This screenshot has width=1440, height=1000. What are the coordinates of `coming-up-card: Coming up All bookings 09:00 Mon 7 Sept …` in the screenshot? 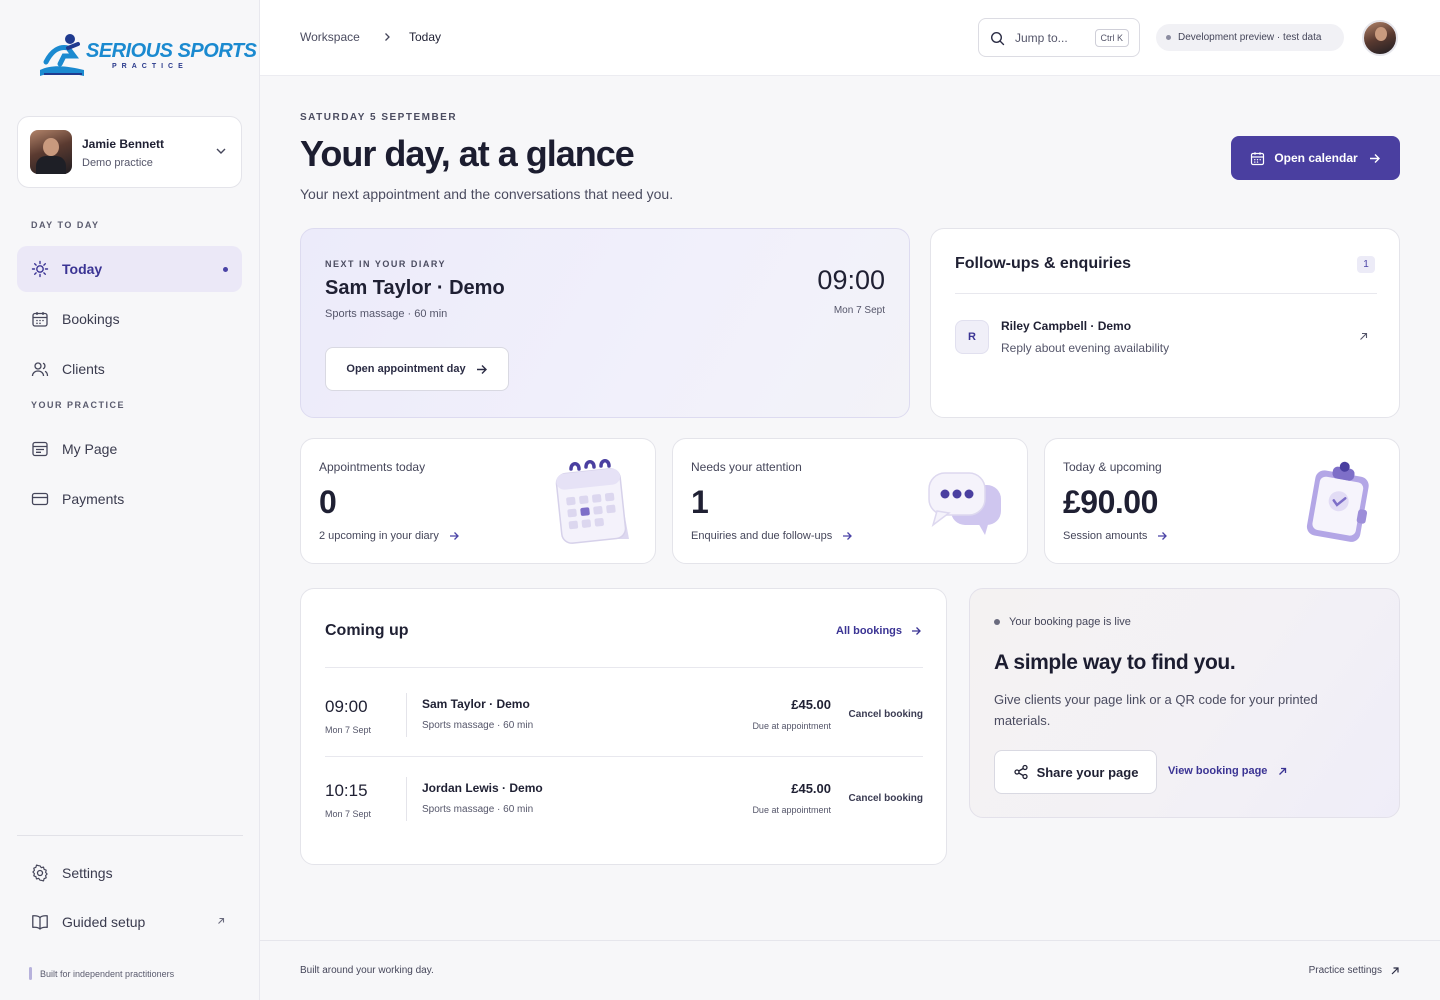 It's located at (623, 726).